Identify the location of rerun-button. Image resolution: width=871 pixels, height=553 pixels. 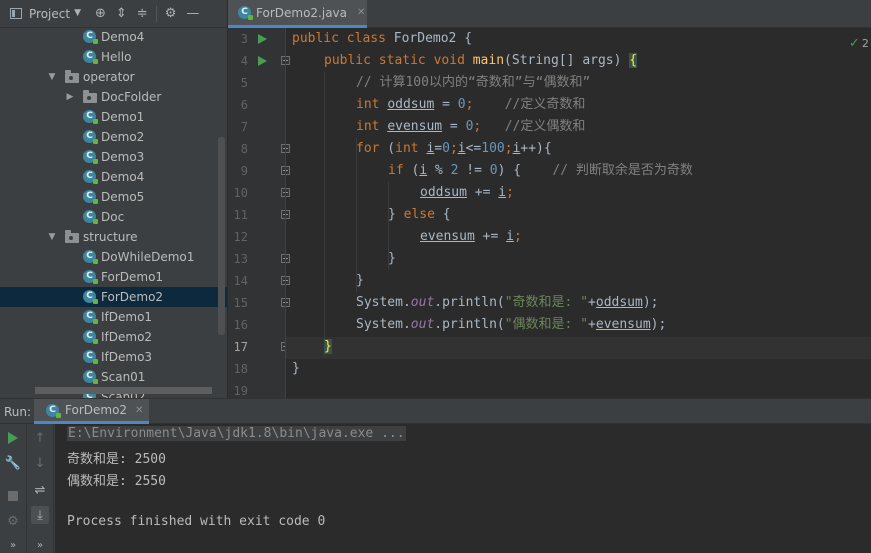
(13, 438).